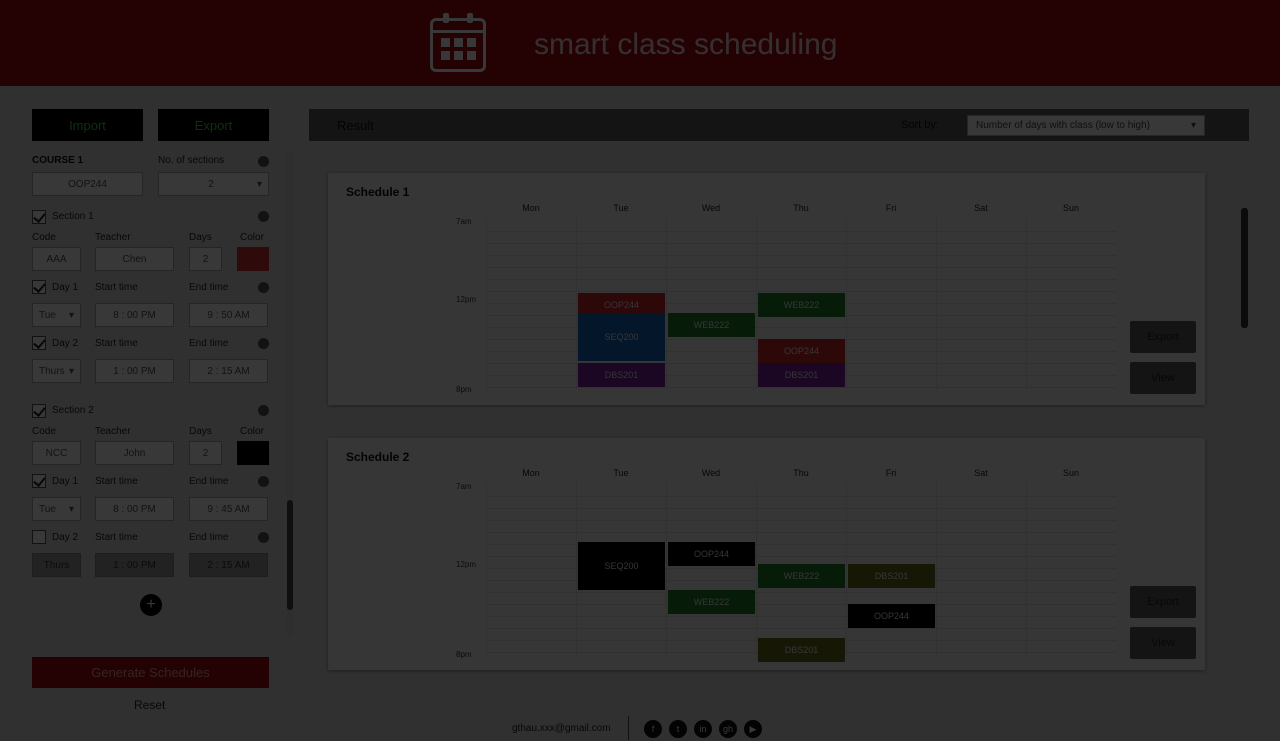 The height and width of the screenshot is (741, 1280). Describe the element at coordinates (56, 315) in the screenshot. I see `section1-day1-select: Tue ▾` at that location.